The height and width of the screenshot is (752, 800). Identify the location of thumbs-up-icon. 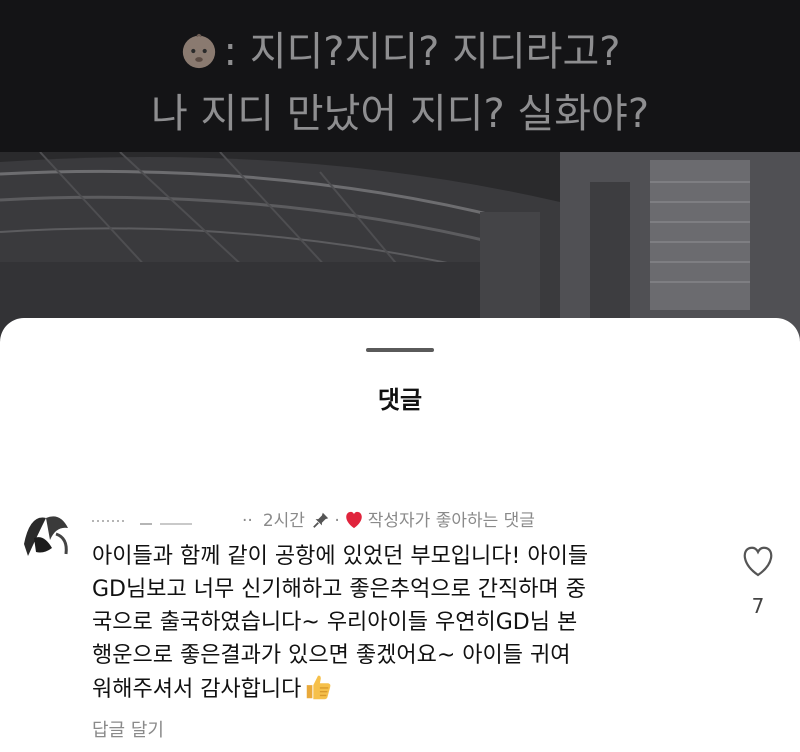
(319, 687).